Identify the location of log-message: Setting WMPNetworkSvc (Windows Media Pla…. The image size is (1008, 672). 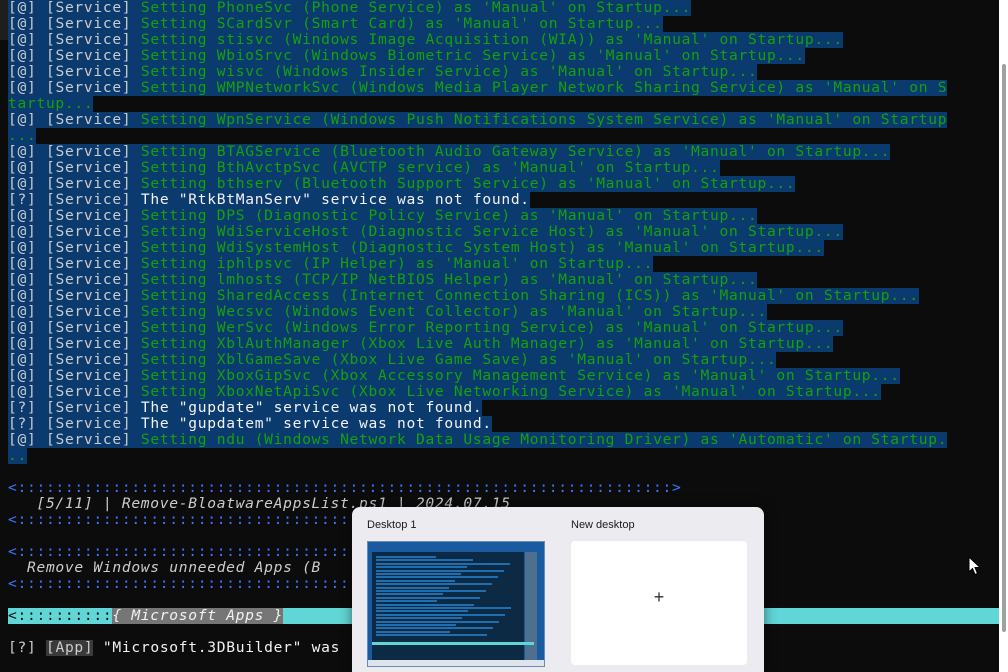
(544, 88).